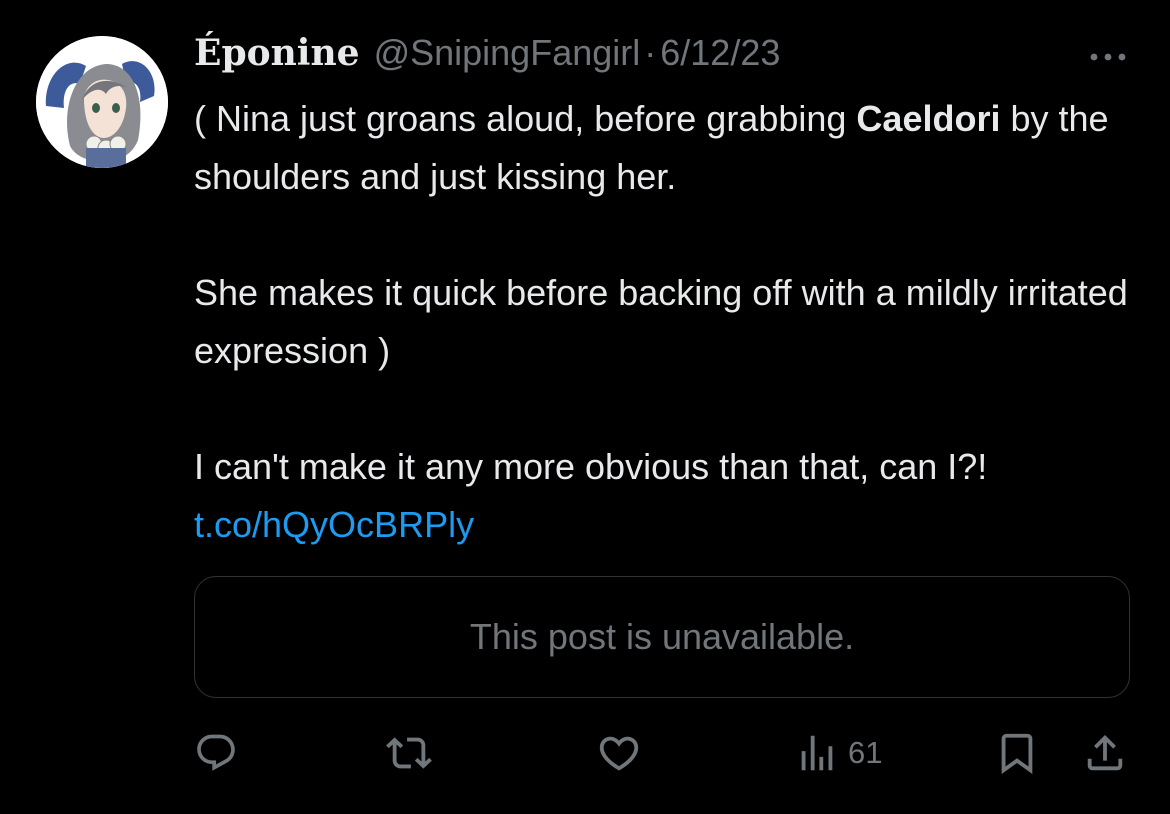 The width and height of the screenshot is (1170, 814). I want to click on post-link: t.co/hQyOcBRPly, so click(334, 524).